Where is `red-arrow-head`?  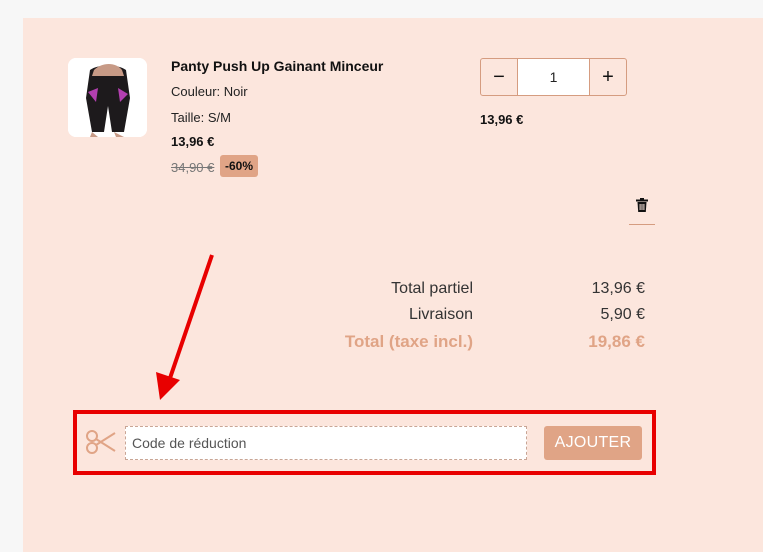
red-arrow-head is located at coordinates (168, 386).